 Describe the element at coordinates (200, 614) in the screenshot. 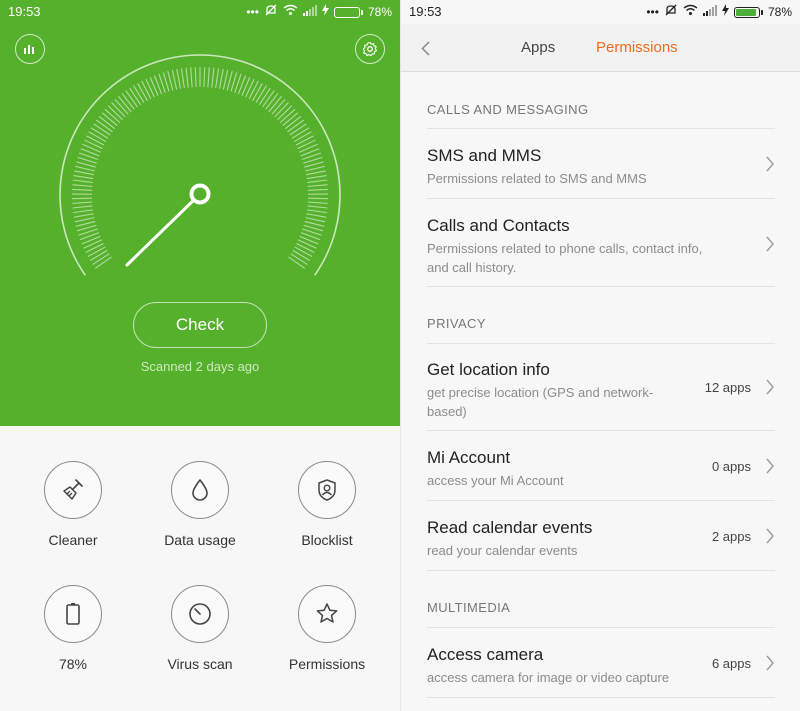

I see `scan-dial-icon` at that location.